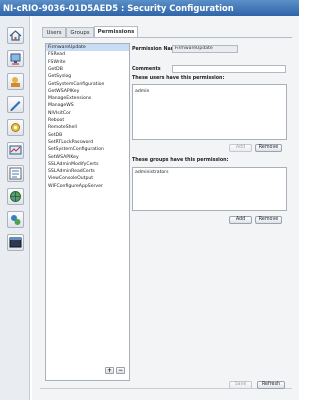 The image size is (320, 400). What do you see at coordinates (87, 105) in the screenshot?
I see `list-item: ManageWS` at bounding box center [87, 105].